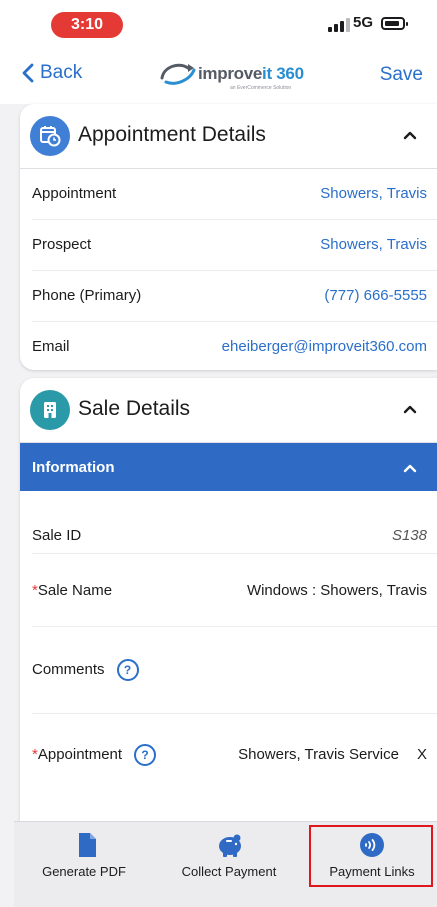 Image resolution: width=437 pixels, height=907 pixels. Describe the element at coordinates (50, 410) in the screenshot. I see `building-icon` at that location.